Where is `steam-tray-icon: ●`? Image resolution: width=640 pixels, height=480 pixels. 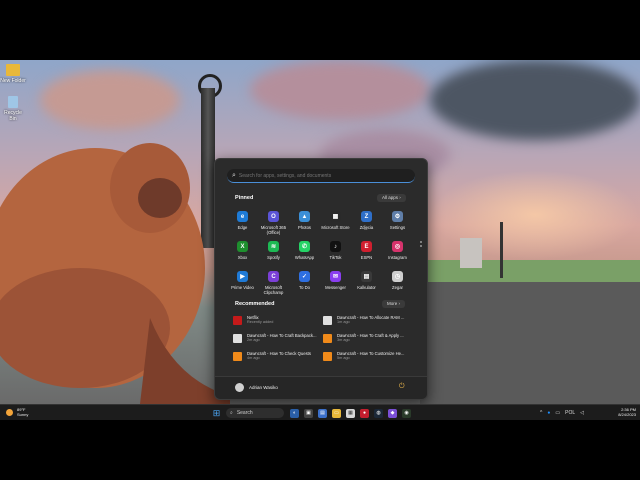
steam-tray-icon: ● is located at coordinates (548, 413).